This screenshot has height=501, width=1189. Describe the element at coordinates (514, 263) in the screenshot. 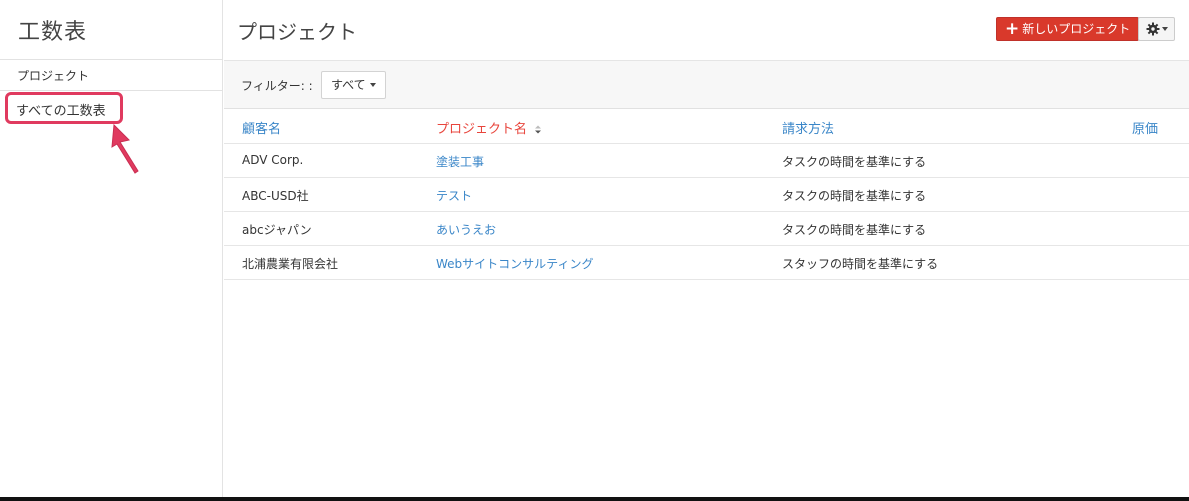

I see `project-link: Webサイトコンサルティング` at that location.